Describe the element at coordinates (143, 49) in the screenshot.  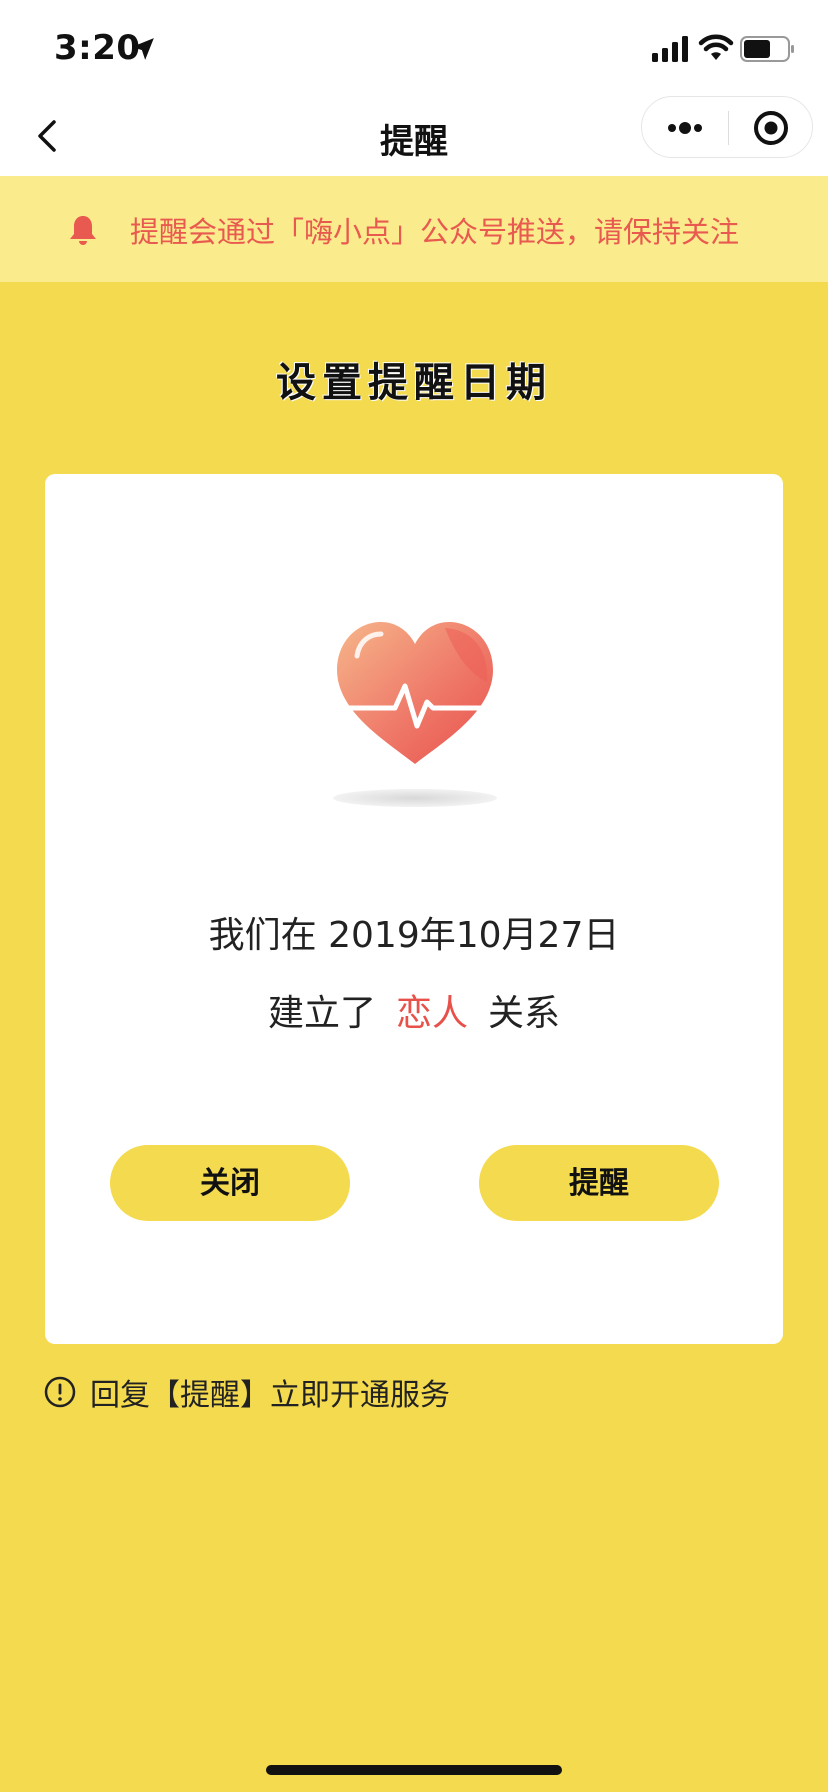
I see `location-arrow-icon` at that location.